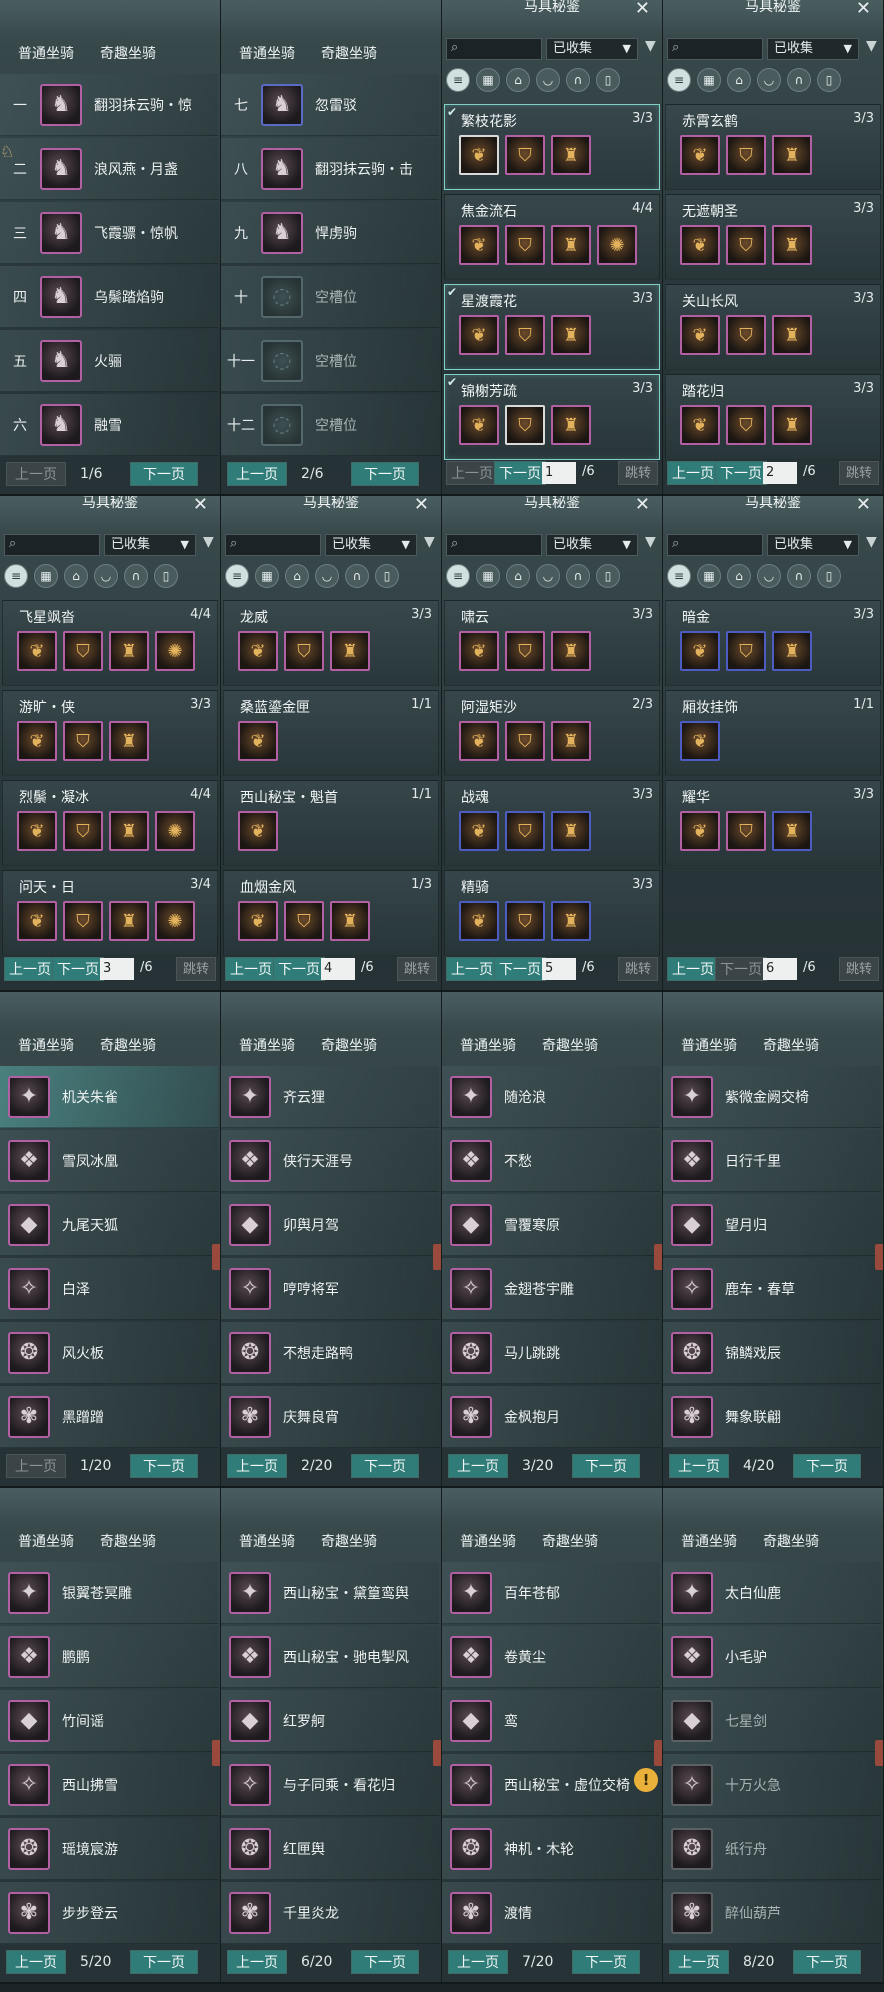  Describe the element at coordinates (772, 1785) in the screenshot. I see `mount-row: ✧ 十万火急` at that location.